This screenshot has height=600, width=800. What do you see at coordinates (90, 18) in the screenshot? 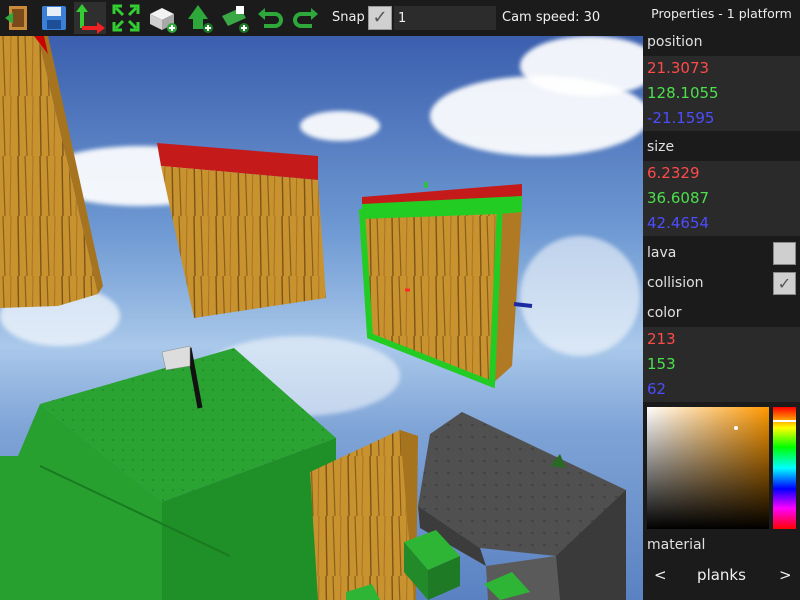
I see `move-tool-icon` at bounding box center [90, 18].